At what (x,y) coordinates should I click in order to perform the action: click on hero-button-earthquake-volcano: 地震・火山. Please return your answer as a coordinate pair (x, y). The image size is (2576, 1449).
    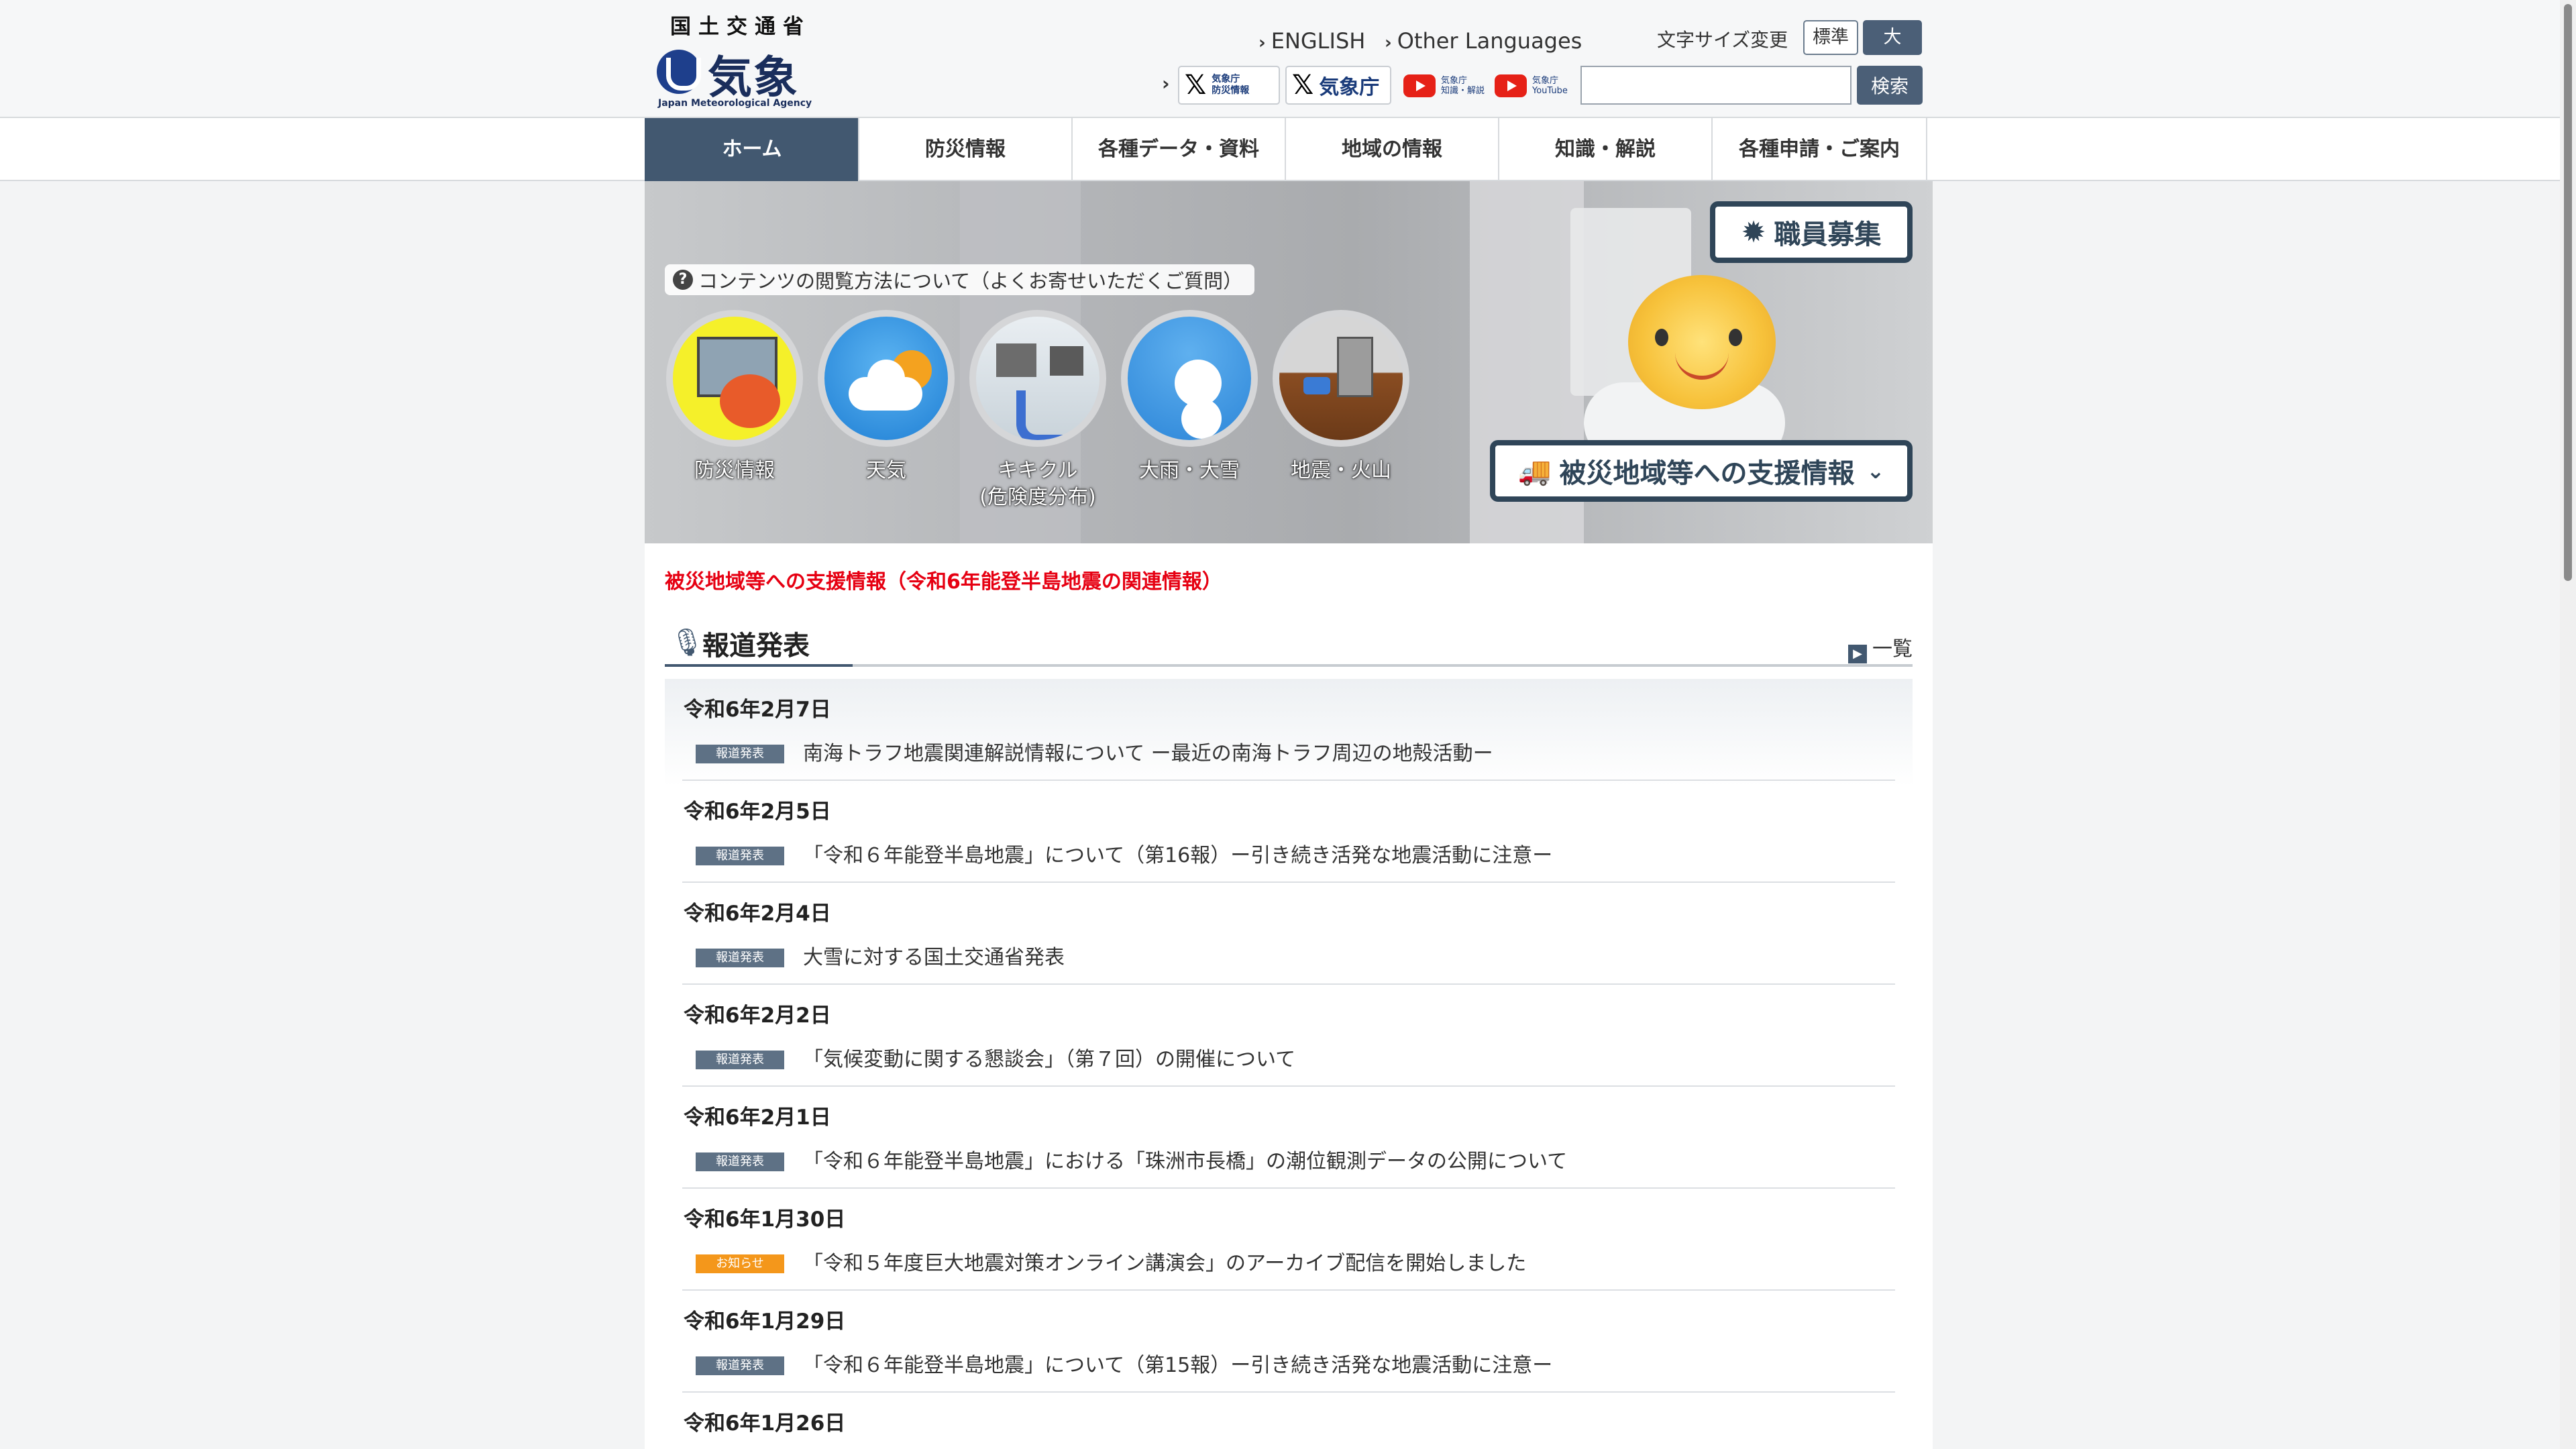
    Looking at the image, I should click on (1341, 397).